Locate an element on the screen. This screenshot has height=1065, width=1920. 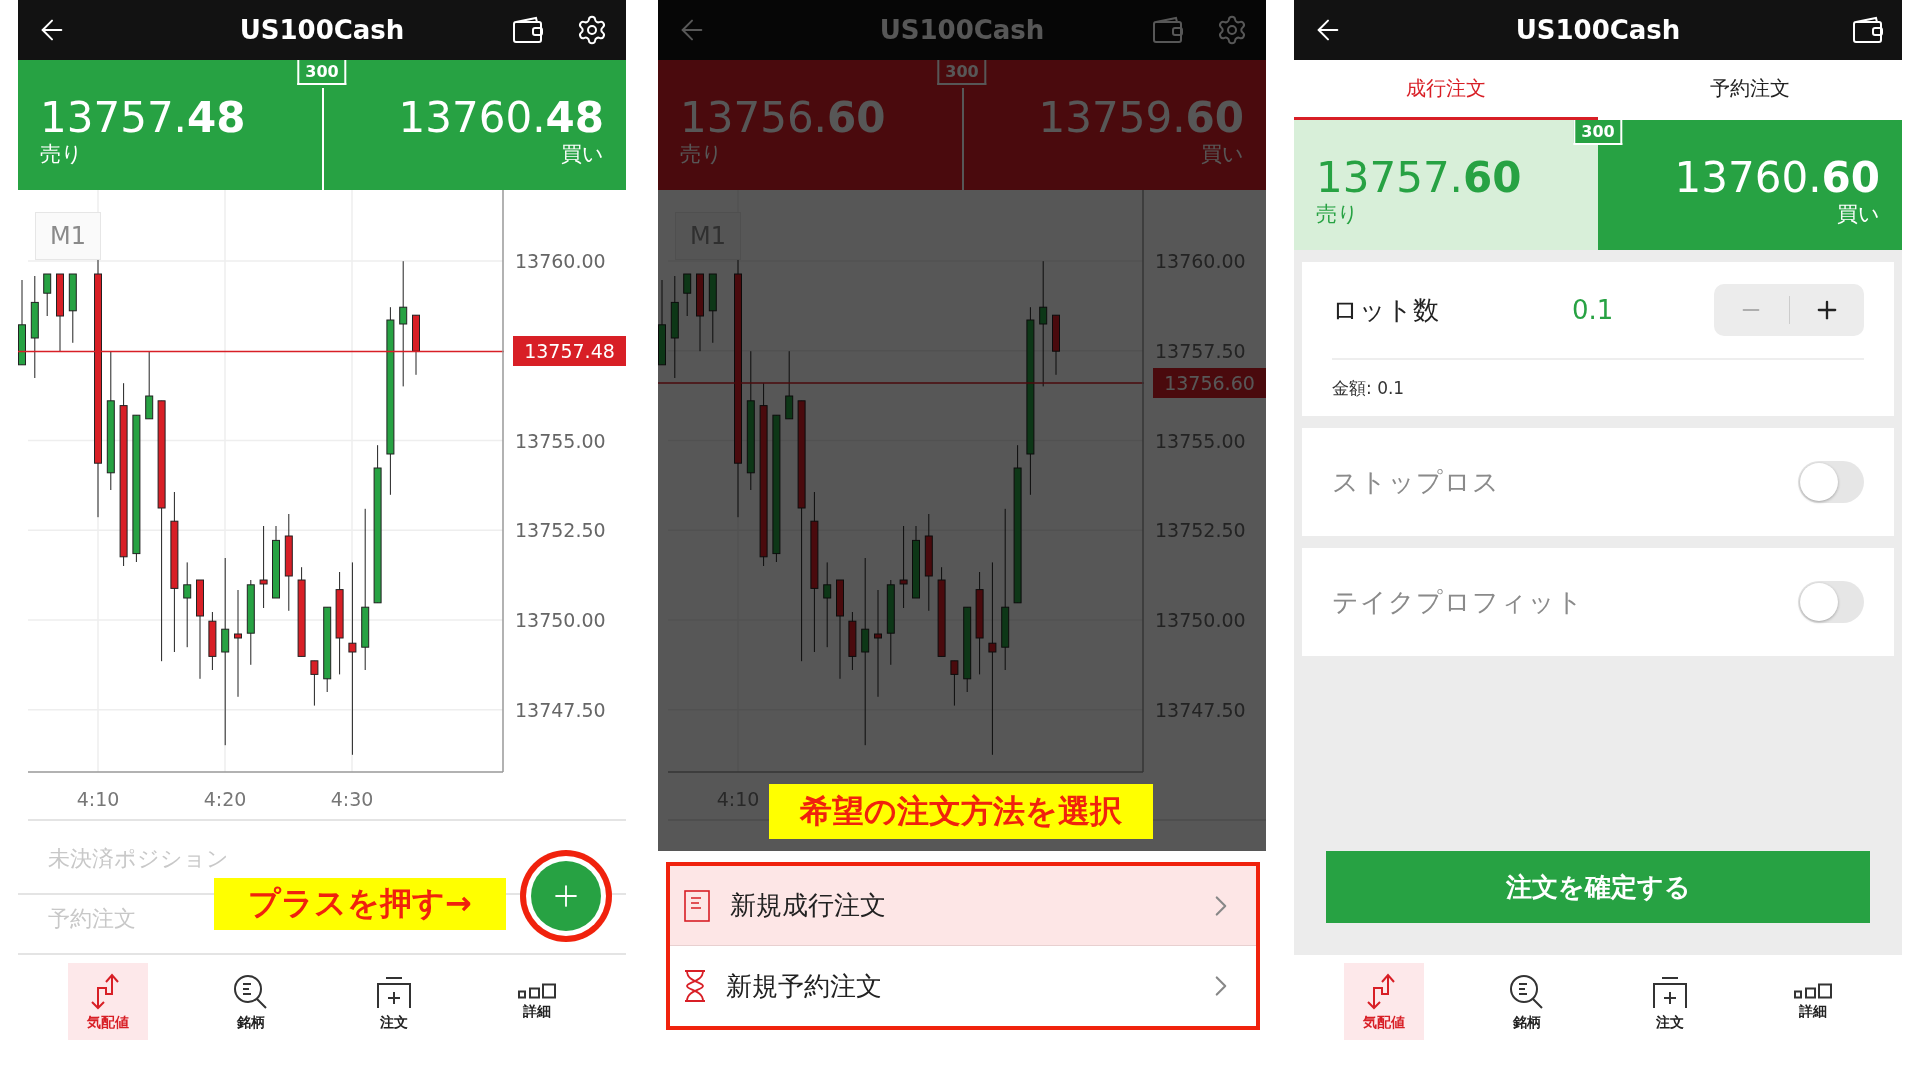
price-marker: 13756.60 is located at coordinates (1209, 383).